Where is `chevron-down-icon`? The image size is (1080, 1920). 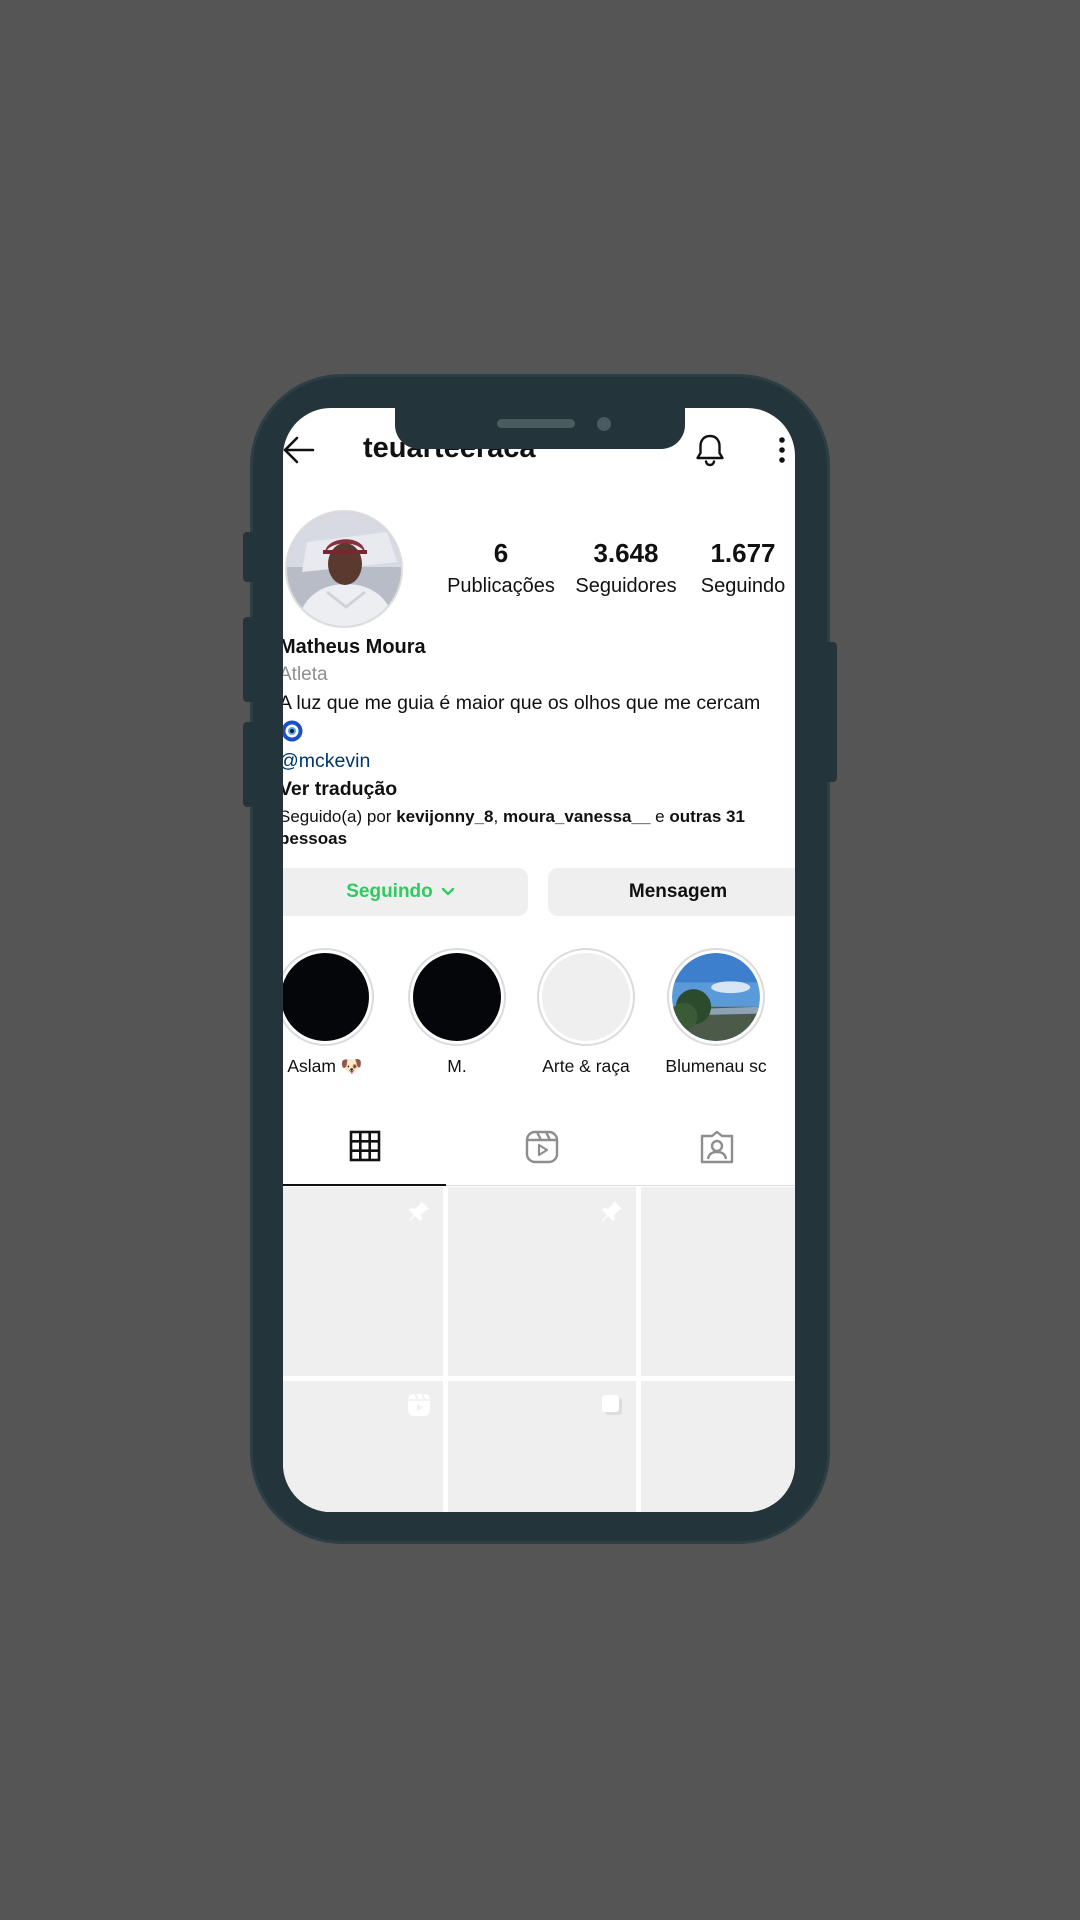
chevron-down-icon is located at coordinates (447, 891).